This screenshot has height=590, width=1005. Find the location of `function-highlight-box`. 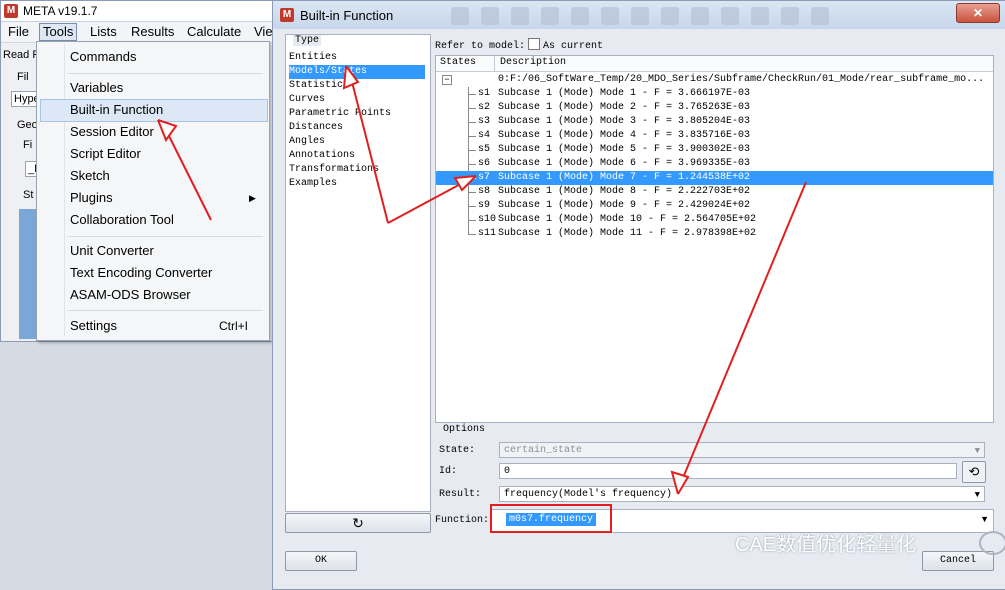

function-highlight-box is located at coordinates (551, 518).